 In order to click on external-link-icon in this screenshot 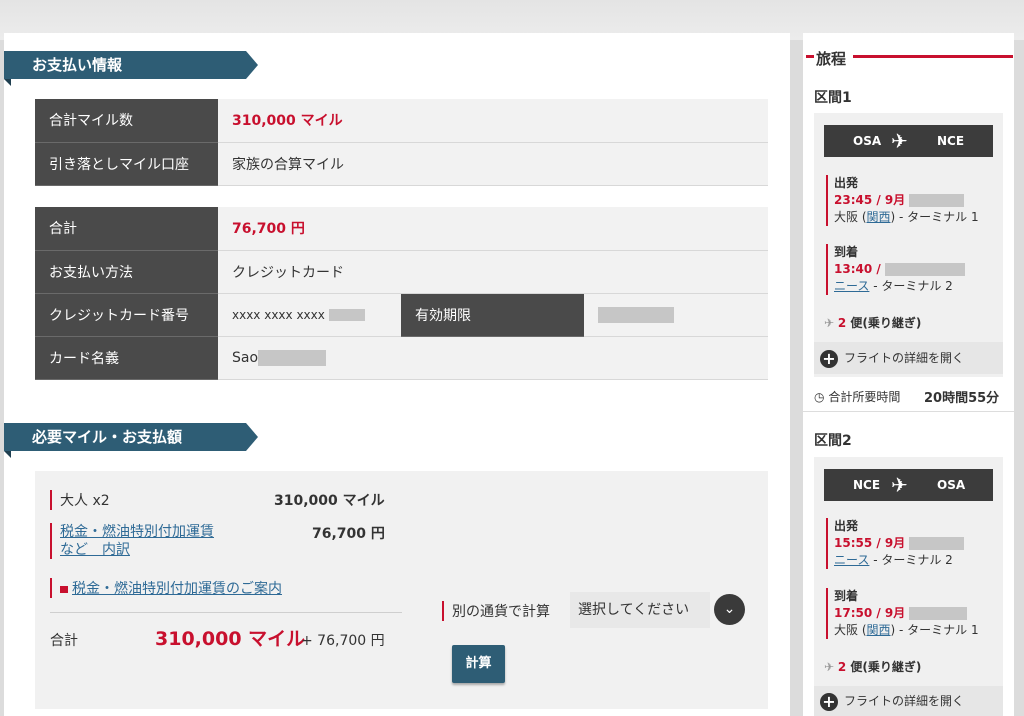, I will do `click(64, 589)`.